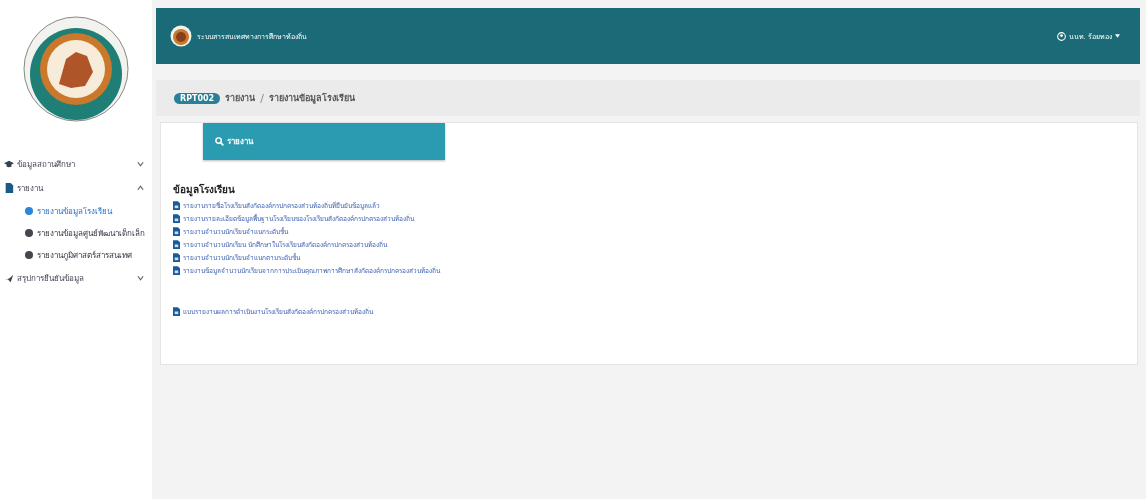 The height and width of the screenshot is (499, 1146). I want to click on caret-icon, so click(1117, 36).